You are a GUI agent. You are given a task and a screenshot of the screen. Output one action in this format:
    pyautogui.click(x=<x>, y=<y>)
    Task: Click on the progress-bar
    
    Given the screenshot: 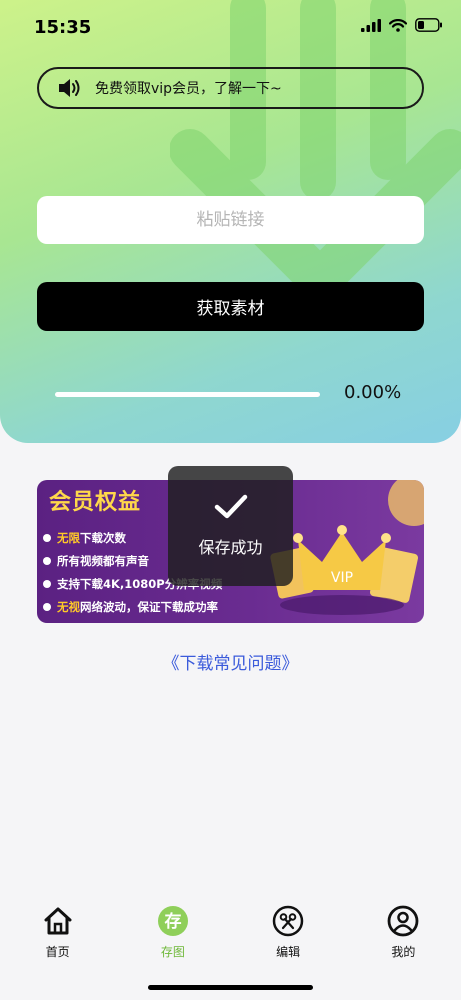 What is the action you would take?
    pyautogui.click(x=187, y=394)
    